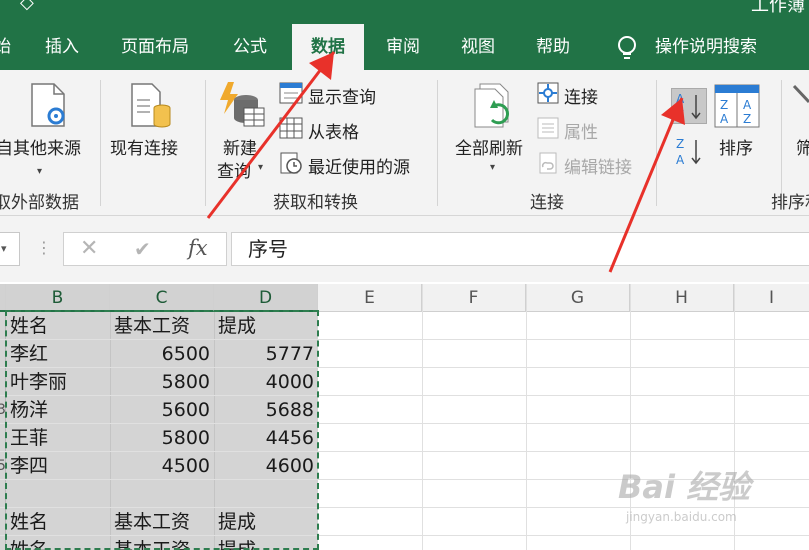 The width and height of the screenshot is (809, 550). Describe the element at coordinates (370, 298) in the screenshot. I see `column-header-e: E` at that location.